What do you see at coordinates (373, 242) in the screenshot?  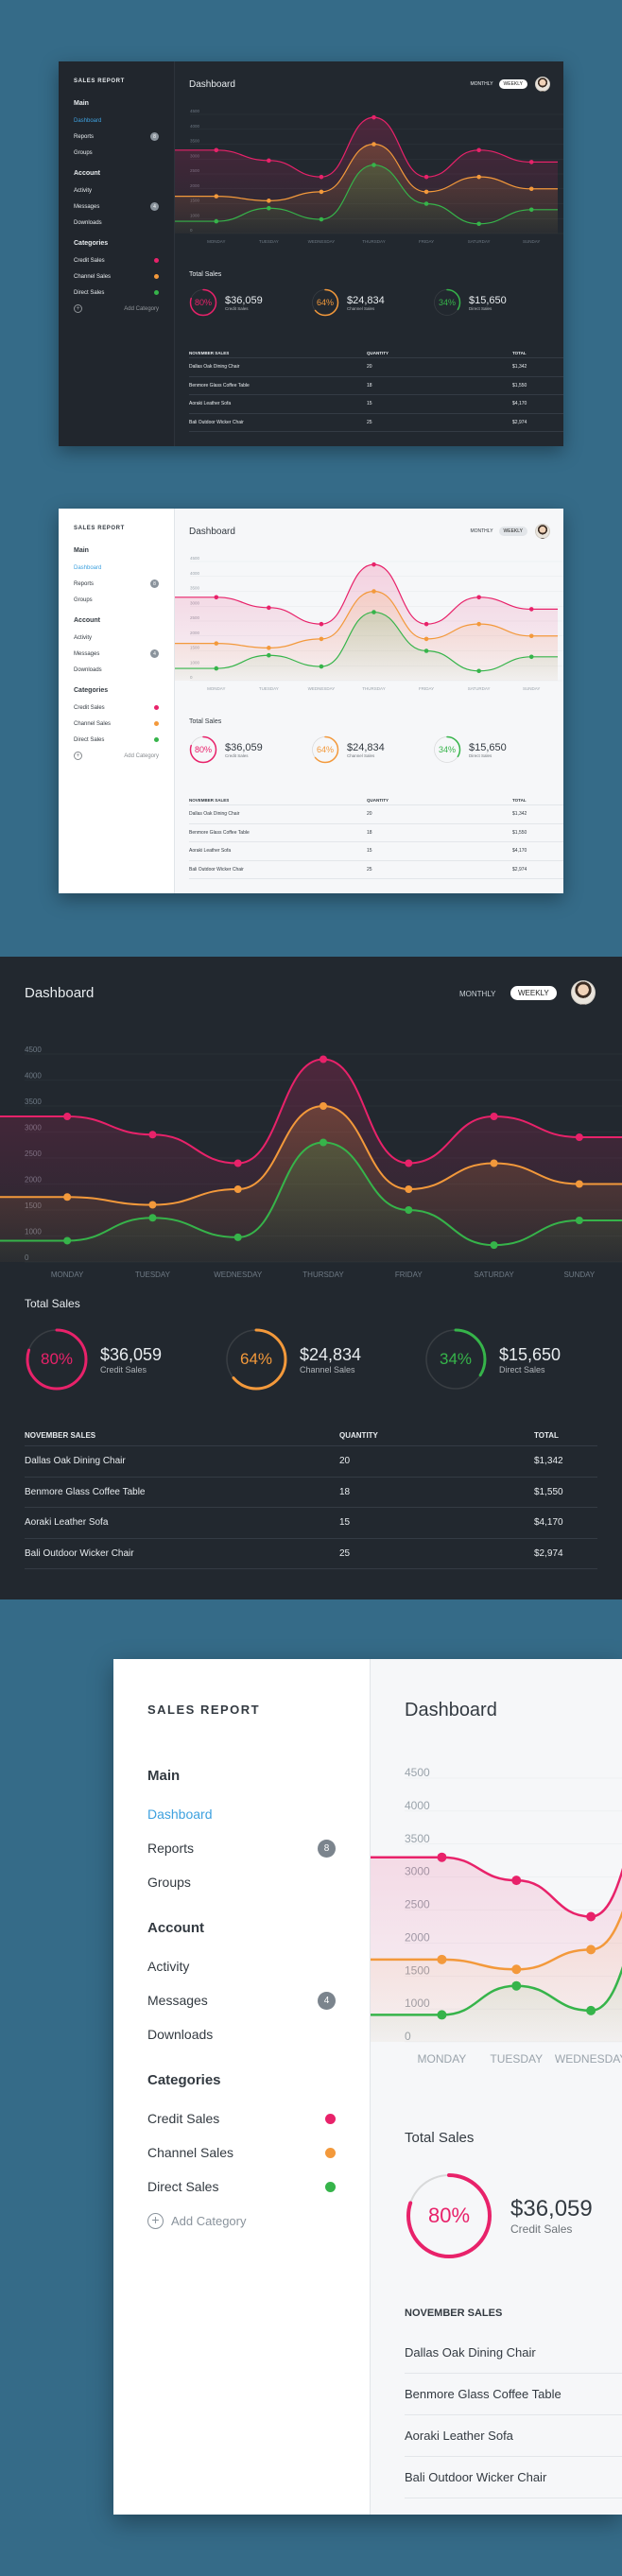 I see `x-tick-label: THURSDAY` at bounding box center [373, 242].